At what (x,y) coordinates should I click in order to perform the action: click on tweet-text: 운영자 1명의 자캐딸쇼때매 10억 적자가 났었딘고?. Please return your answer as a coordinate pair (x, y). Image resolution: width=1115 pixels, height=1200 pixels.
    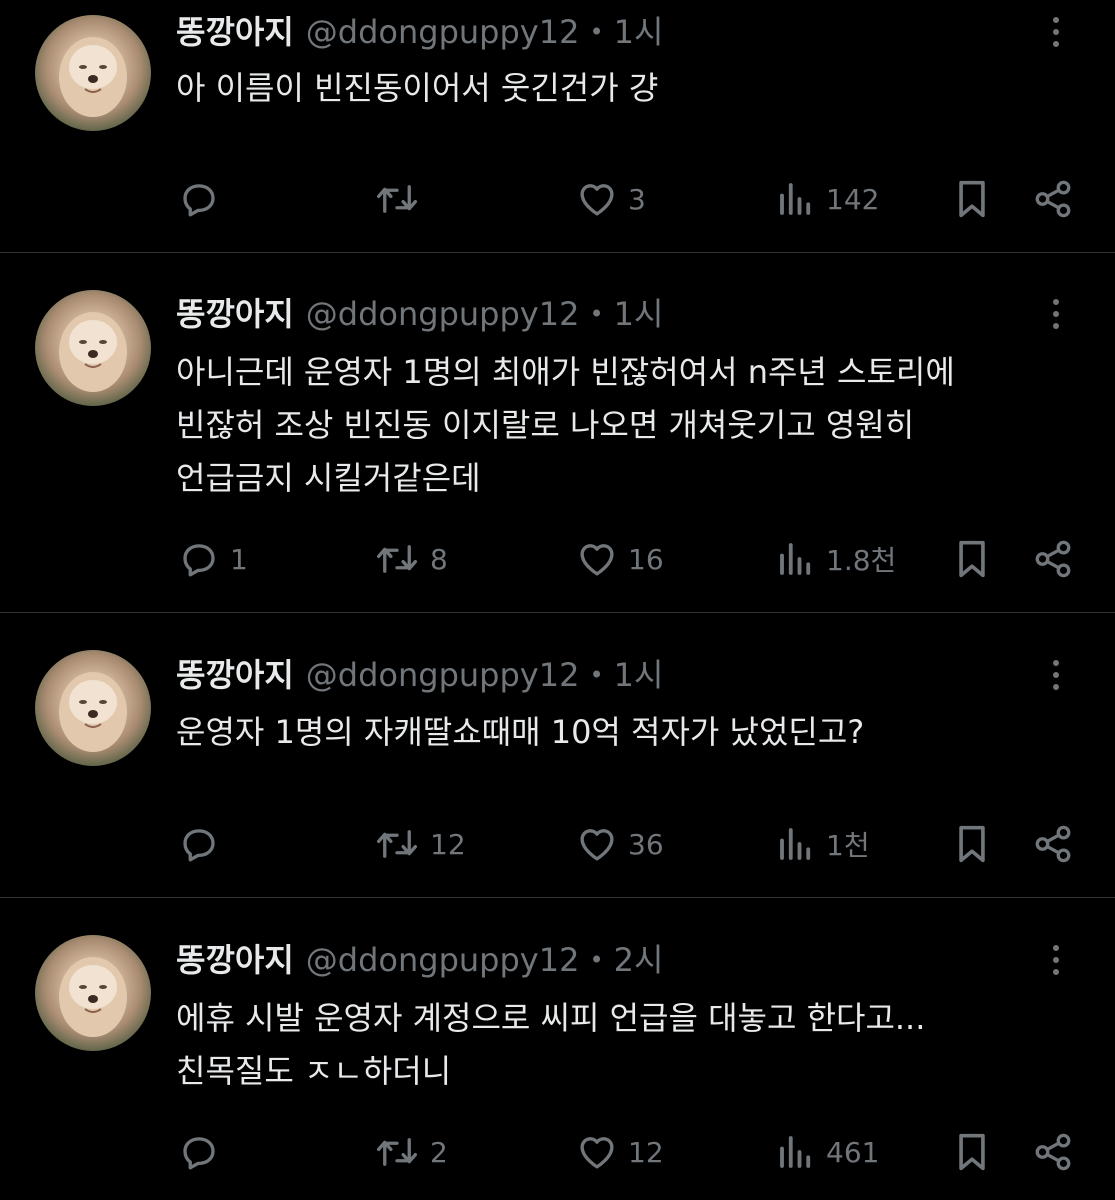
    Looking at the image, I should click on (616, 732).